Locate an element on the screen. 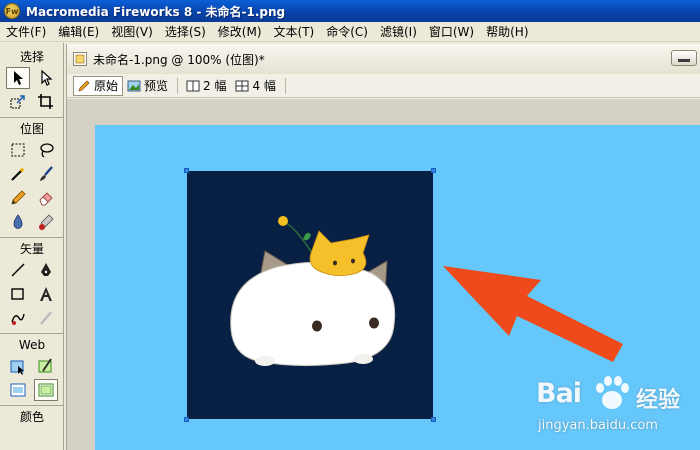 The height and width of the screenshot is (450, 700). brush-tool is located at coordinates (46, 174).